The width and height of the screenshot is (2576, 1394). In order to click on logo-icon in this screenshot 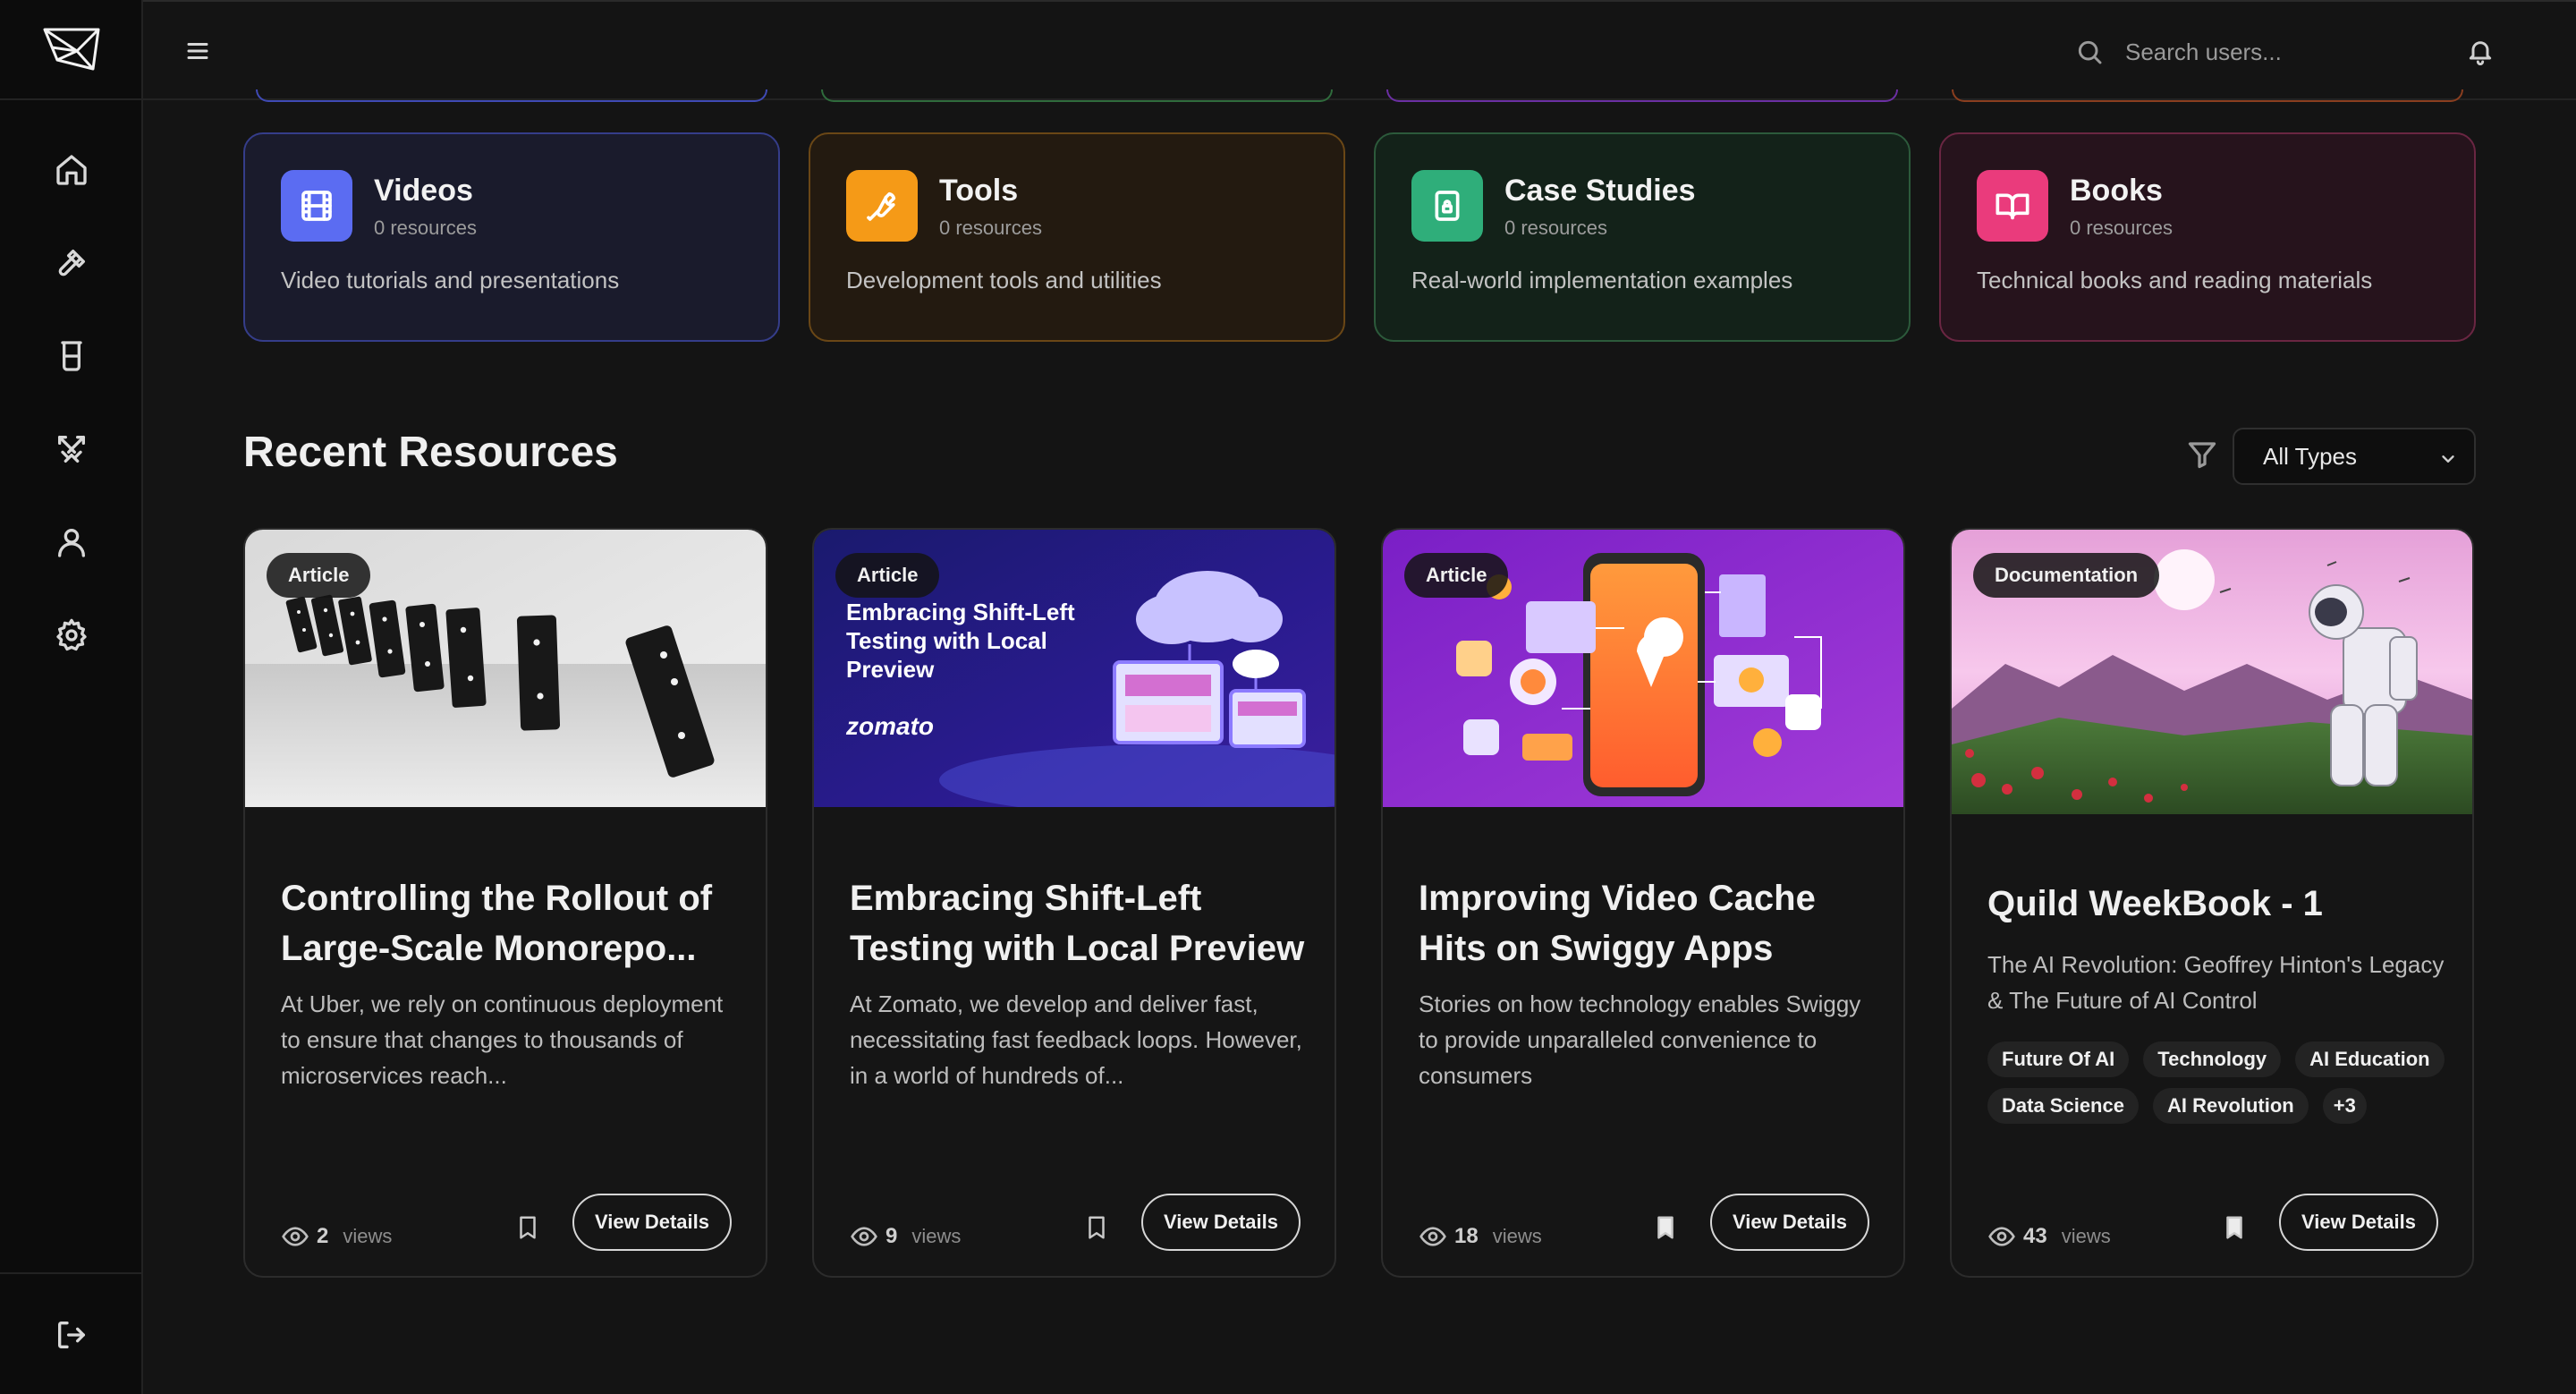, I will do `click(71, 50)`.